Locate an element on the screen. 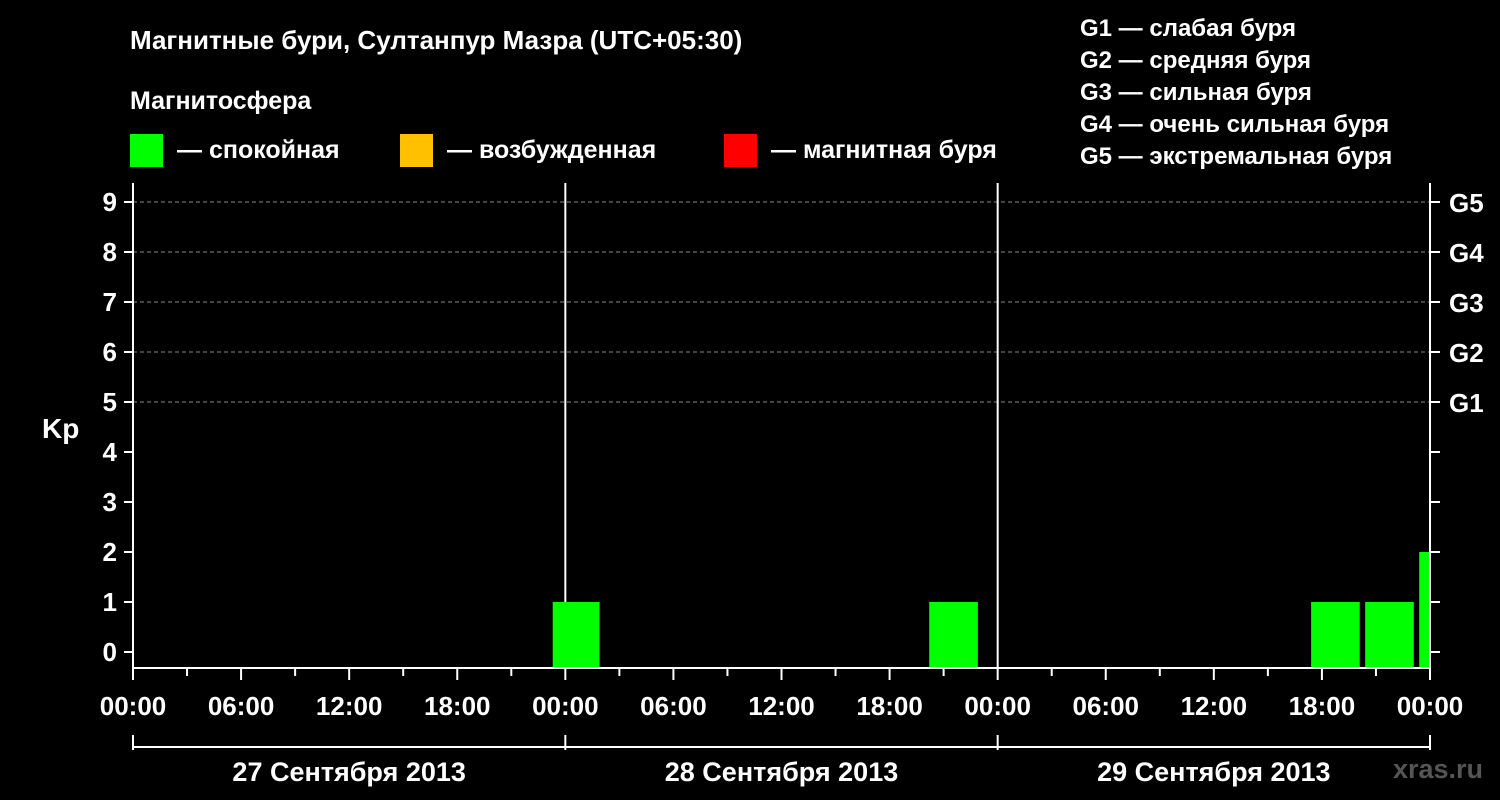 This screenshot has height=800, width=1500. x-tick-label-2: 12:00 is located at coordinates (349, 706).